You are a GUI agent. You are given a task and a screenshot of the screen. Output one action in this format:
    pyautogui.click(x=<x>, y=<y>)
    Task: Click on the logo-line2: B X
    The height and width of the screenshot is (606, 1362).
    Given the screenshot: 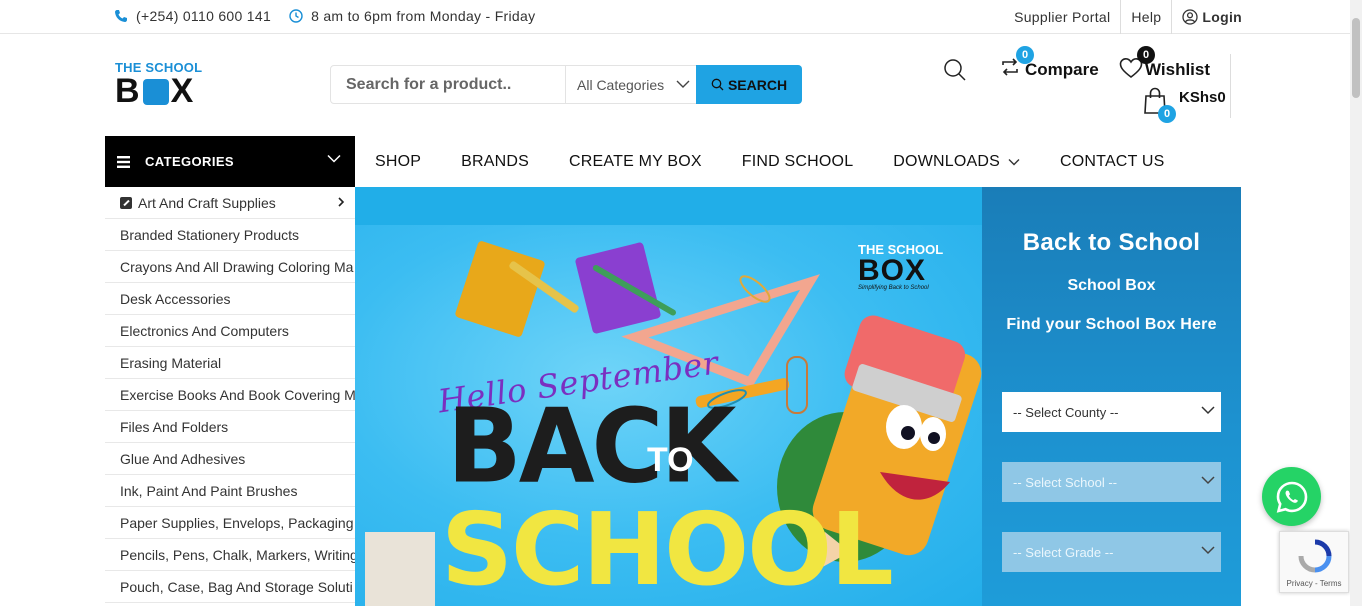 What is the action you would take?
    pyautogui.click(x=166, y=91)
    